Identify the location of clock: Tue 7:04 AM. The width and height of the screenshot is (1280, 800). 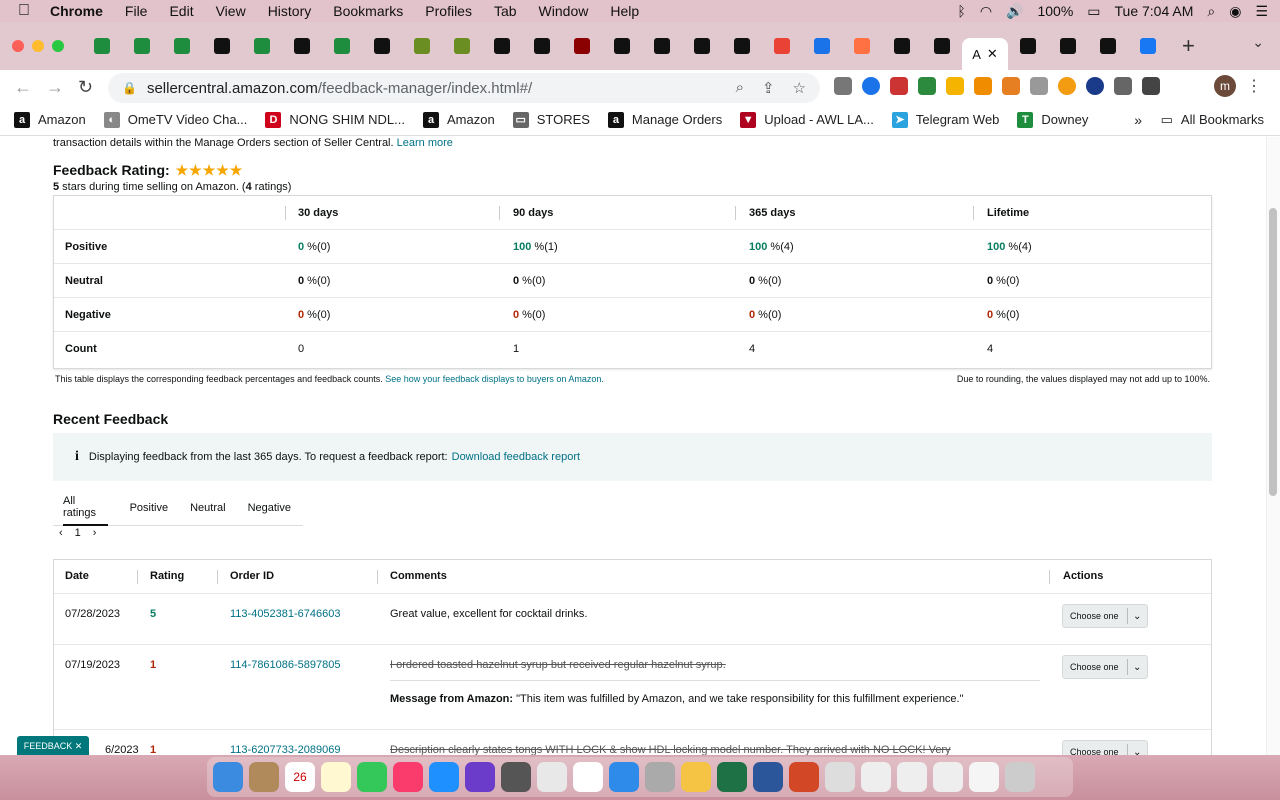
(1154, 11).